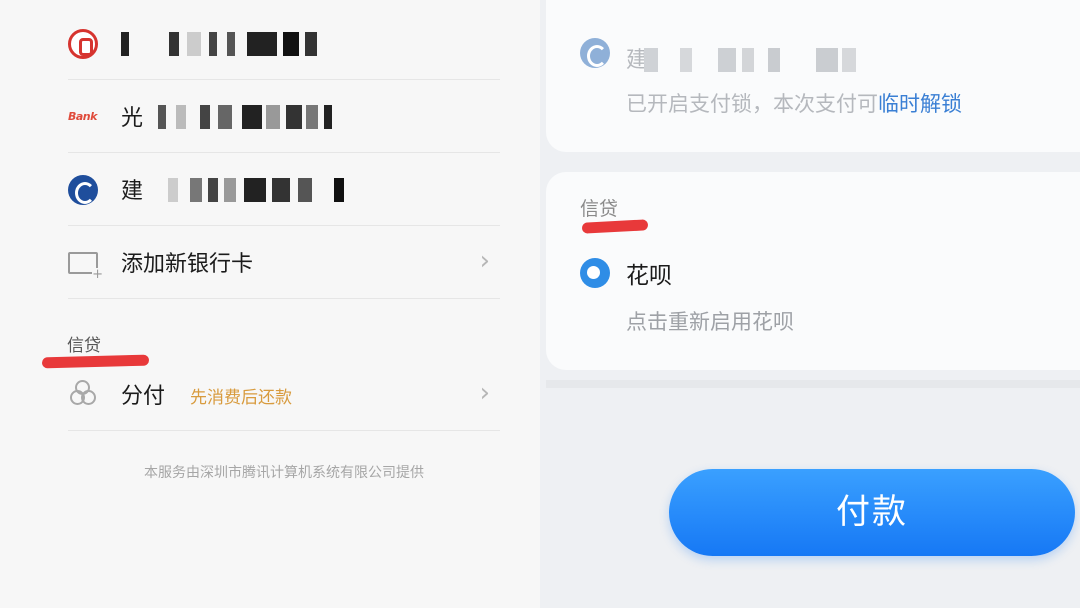  Describe the element at coordinates (132, 118) in the screenshot. I see `bank-card-name: 光` at that location.